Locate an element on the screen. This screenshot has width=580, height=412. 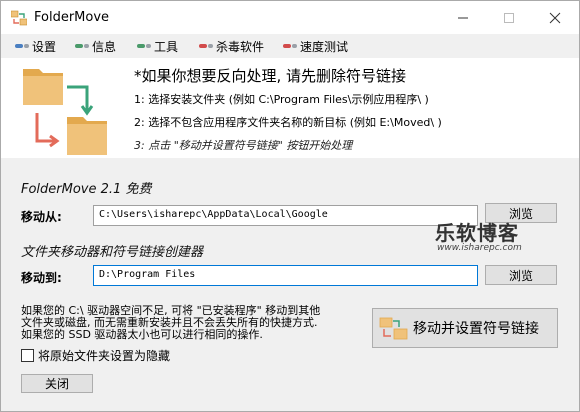
close-window-button is located at coordinates (555, 17).